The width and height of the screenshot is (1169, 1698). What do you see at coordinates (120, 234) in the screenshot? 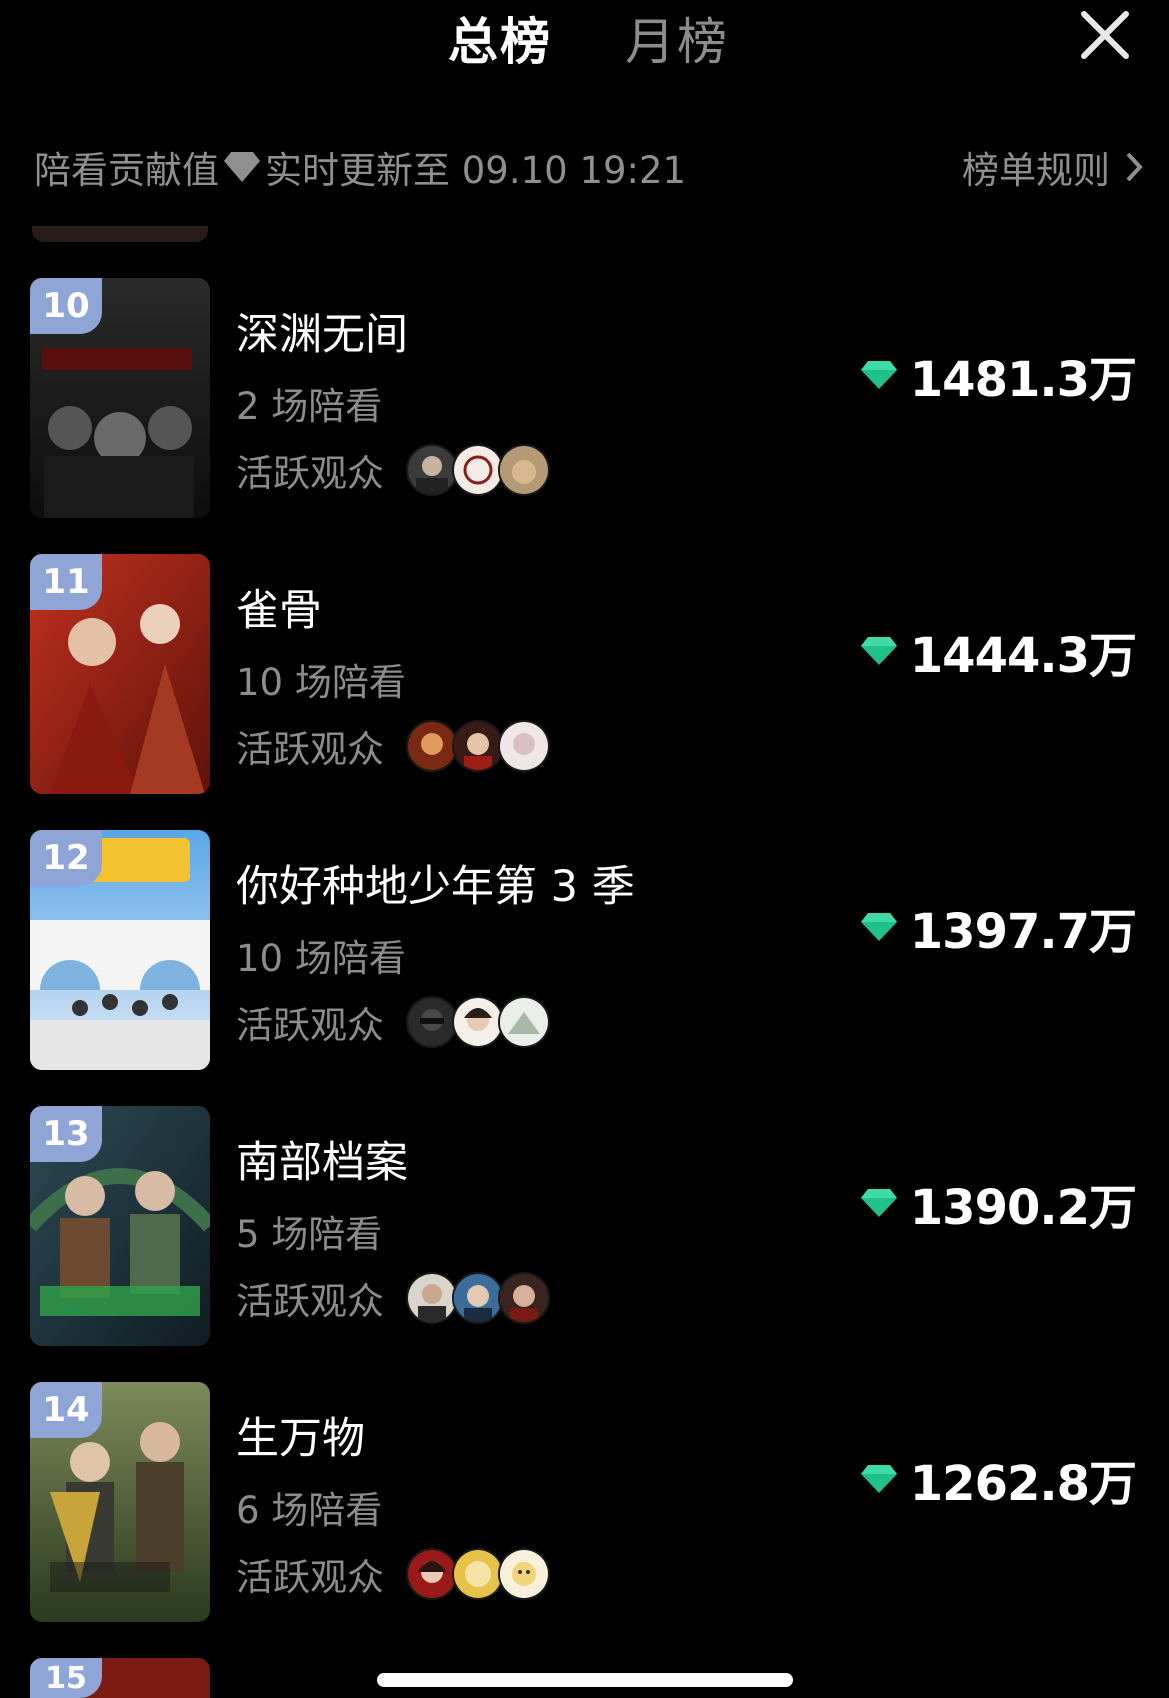
I see `previous-item-peek` at bounding box center [120, 234].